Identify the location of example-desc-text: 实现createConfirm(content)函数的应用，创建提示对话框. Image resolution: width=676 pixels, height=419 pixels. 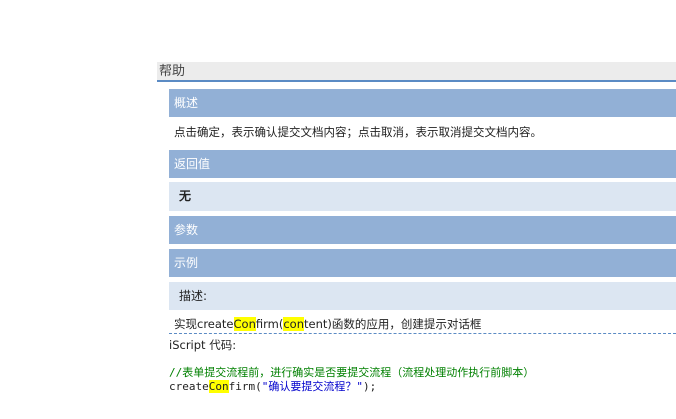
(327, 324).